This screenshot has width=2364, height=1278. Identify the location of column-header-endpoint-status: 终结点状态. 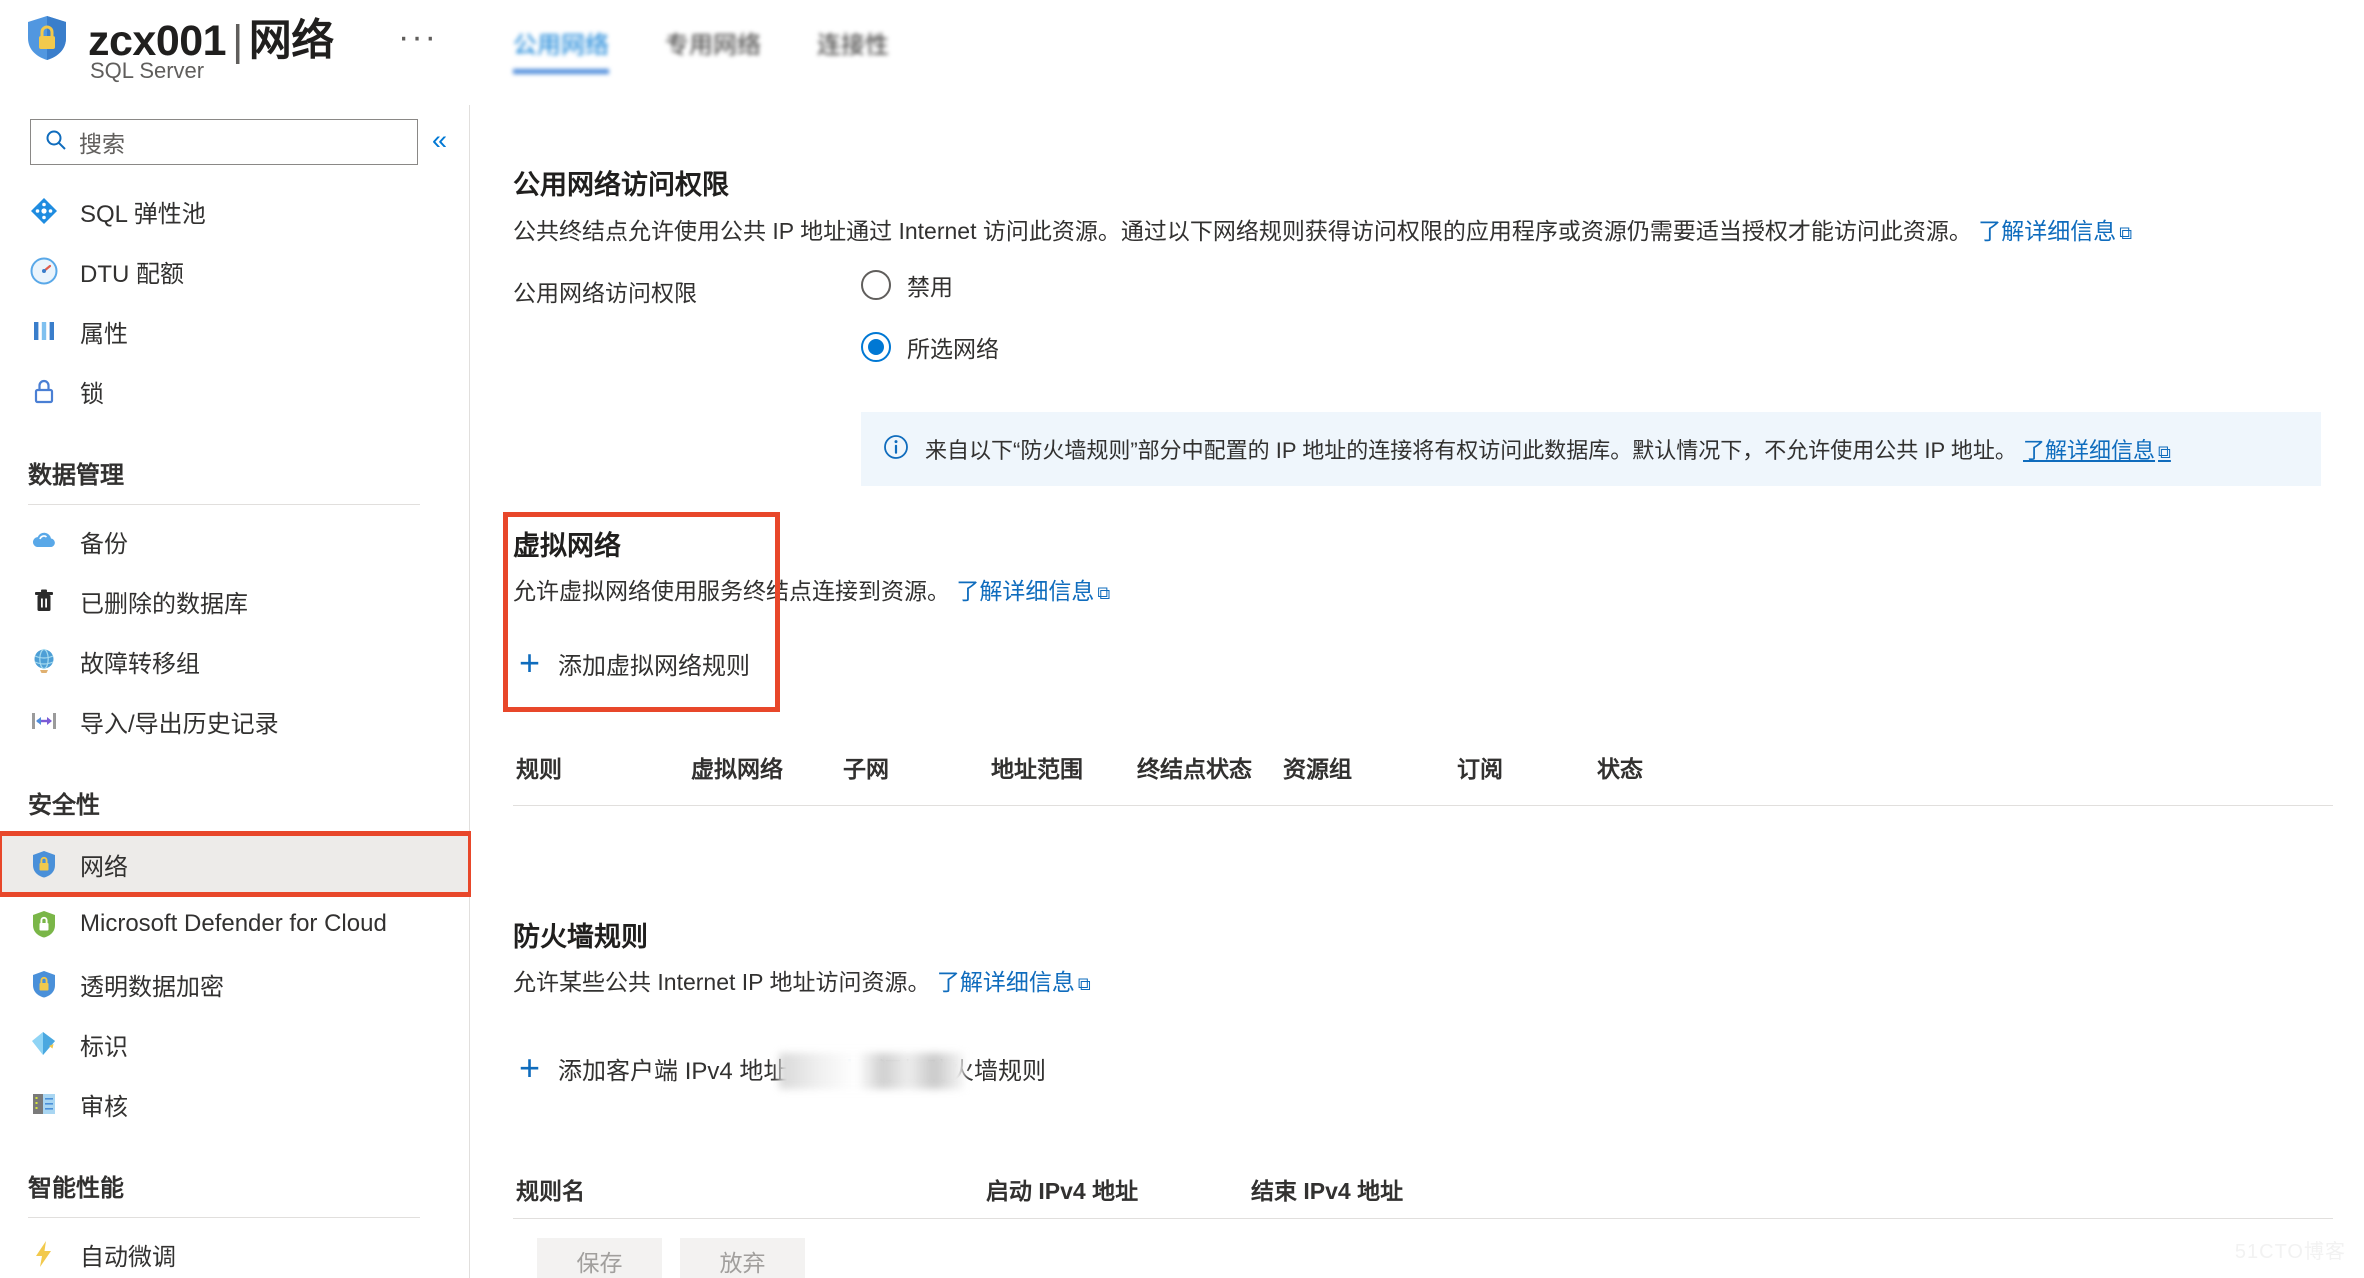
(1210, 767).